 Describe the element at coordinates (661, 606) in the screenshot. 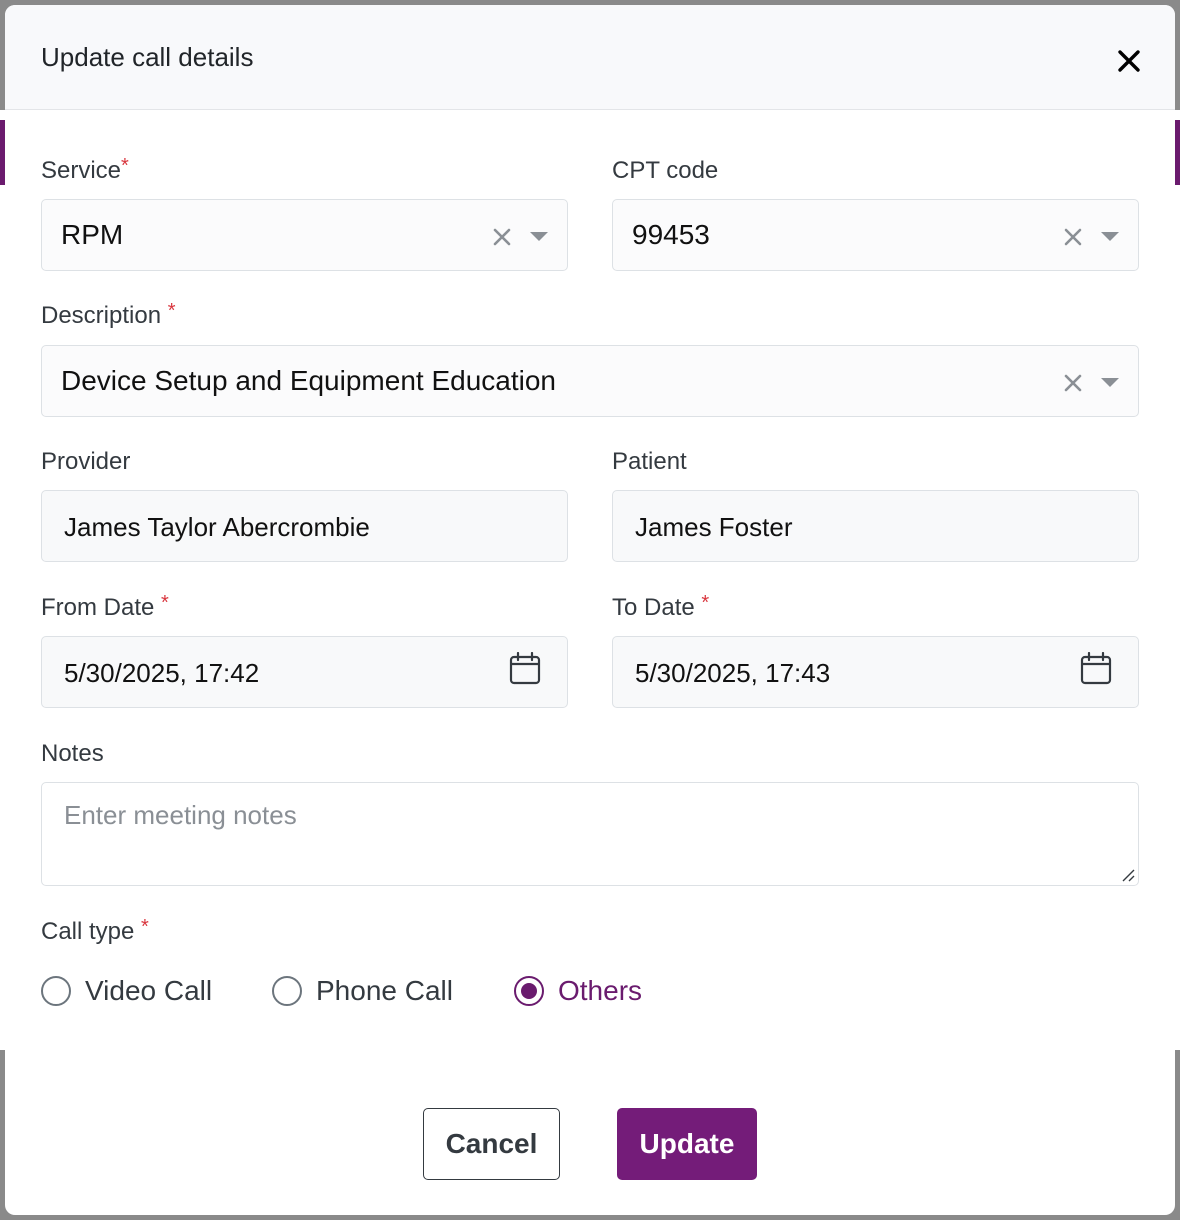

I see `to-date-label: To Date *` at that location.